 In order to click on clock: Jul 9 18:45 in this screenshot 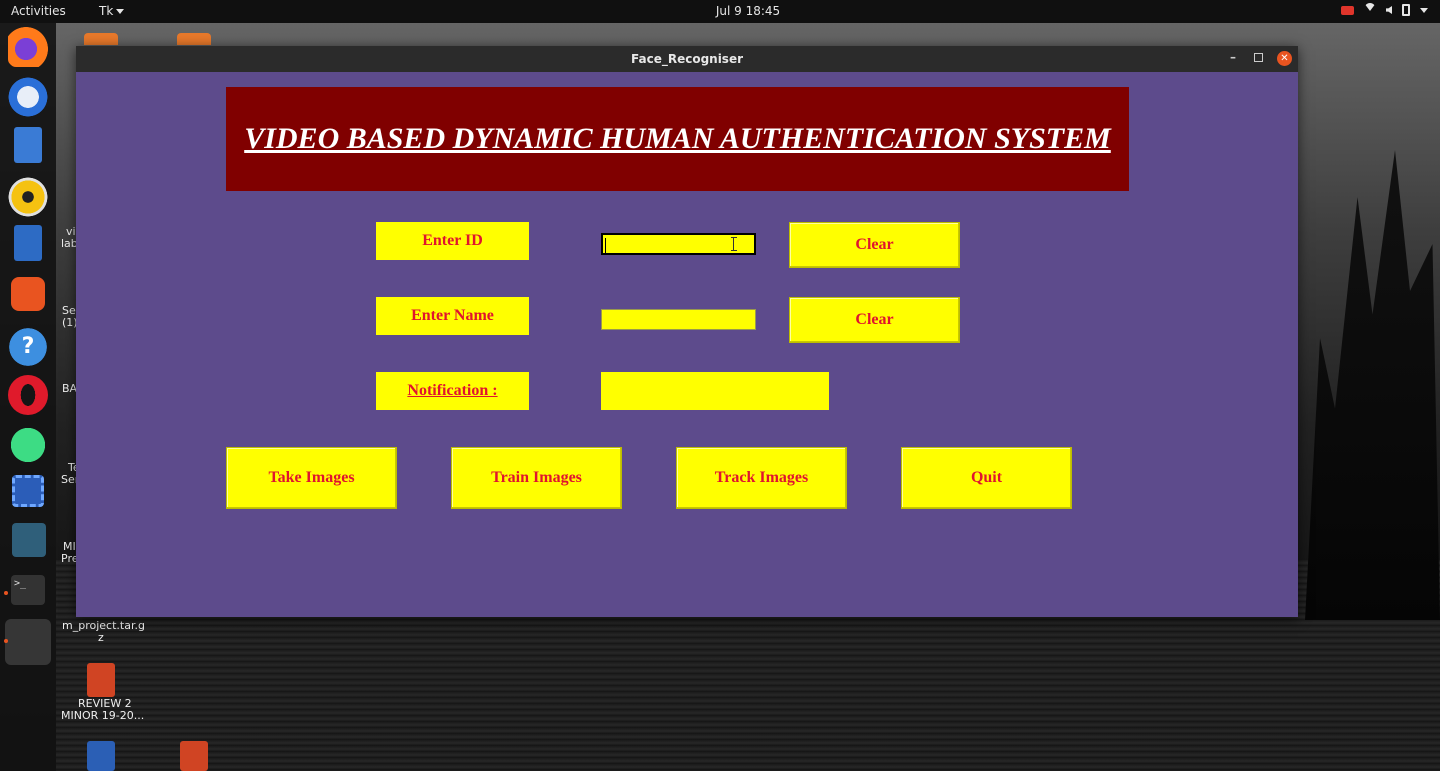, I will do `click(720, 11)`.